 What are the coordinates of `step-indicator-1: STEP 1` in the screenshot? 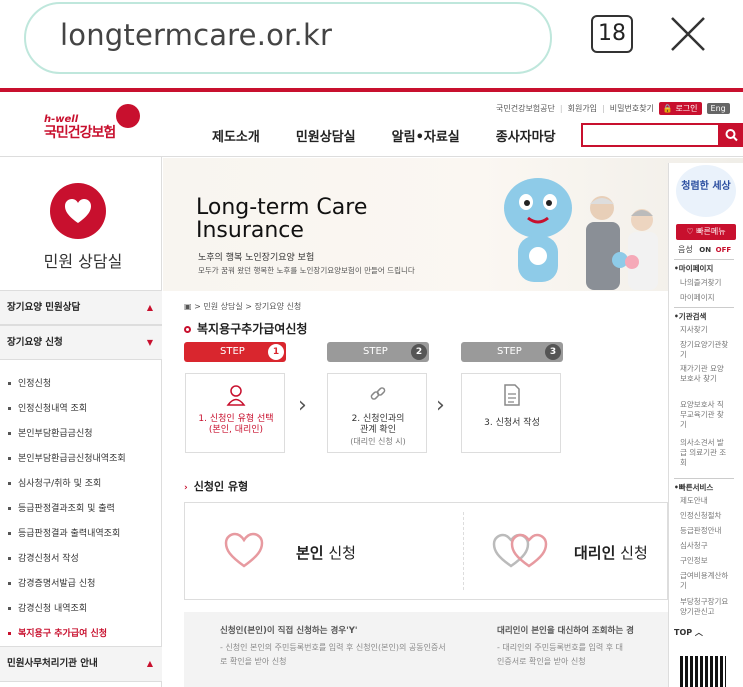 It's located at (235, 352).